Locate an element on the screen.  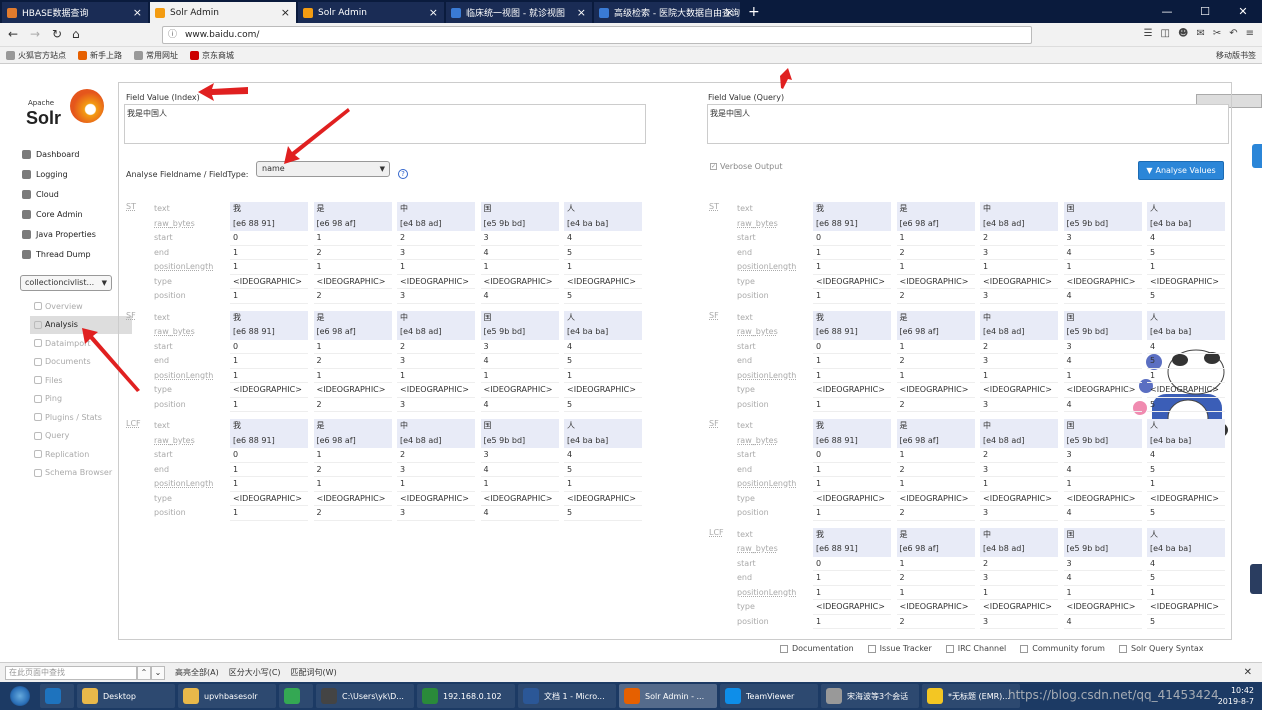
verbose-checkbox: ✓ is located at coordinates (713, 166).